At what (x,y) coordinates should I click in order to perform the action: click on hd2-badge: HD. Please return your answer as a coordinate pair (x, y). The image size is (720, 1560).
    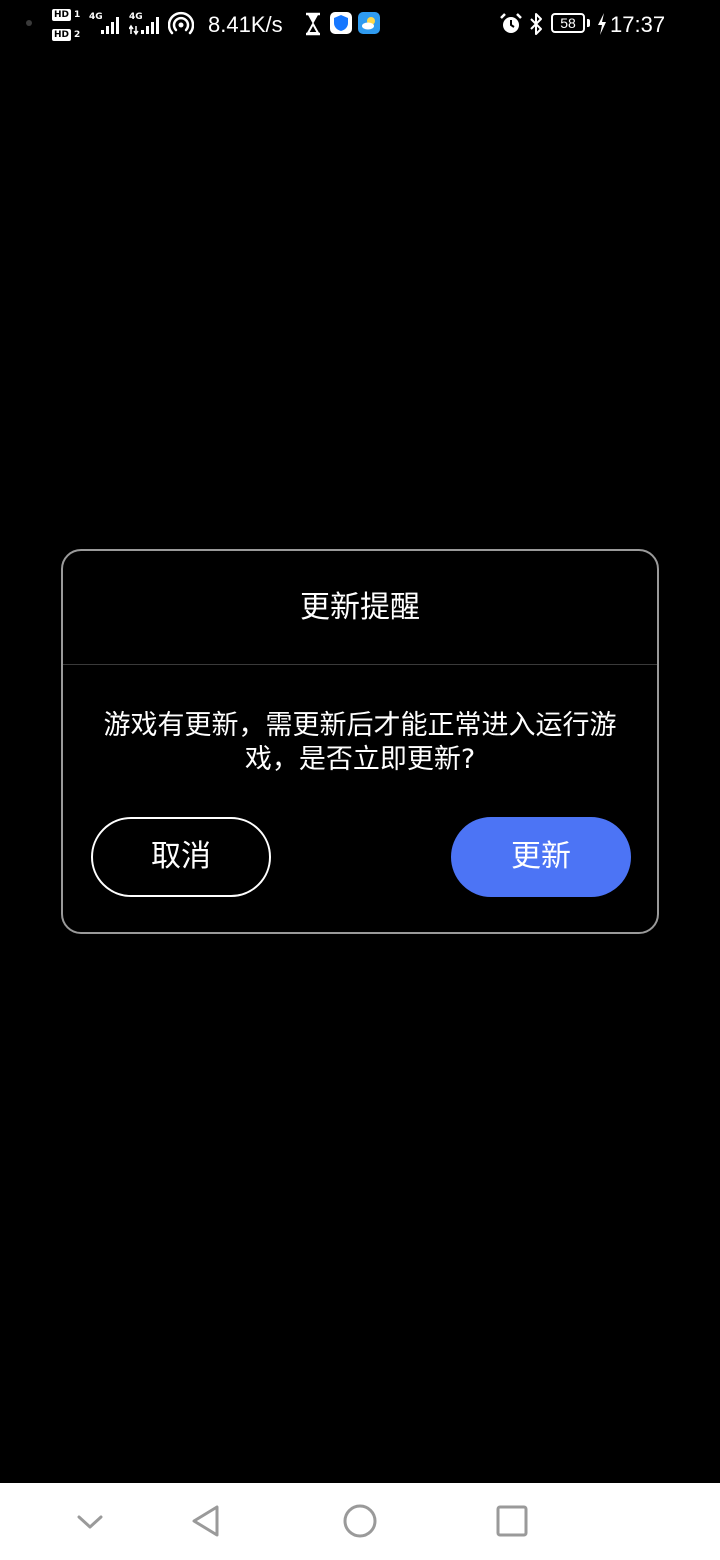
    Looking at the image, I should click on (62, 35).